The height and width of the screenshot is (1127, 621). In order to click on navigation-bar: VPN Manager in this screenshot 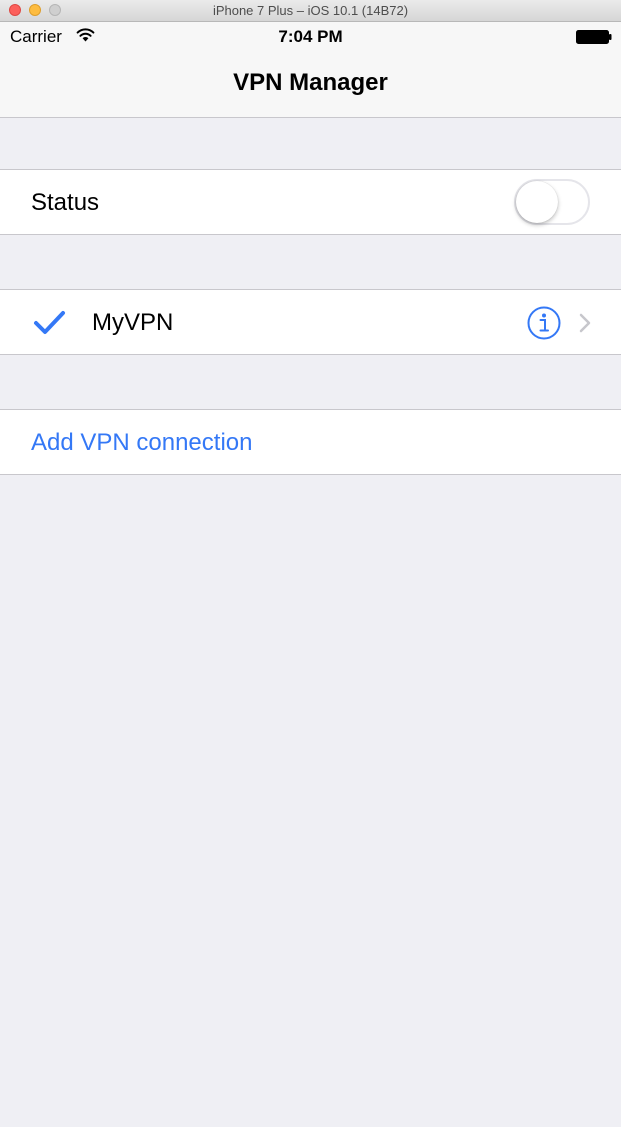, I will do `click(310, 85)`.